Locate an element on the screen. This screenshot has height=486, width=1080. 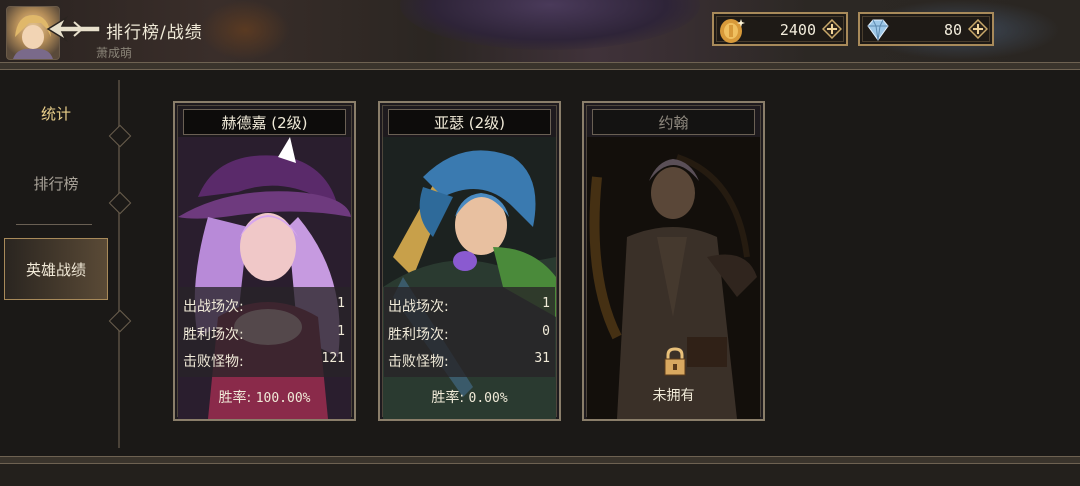
back-button is located at coordinates (74, 29).